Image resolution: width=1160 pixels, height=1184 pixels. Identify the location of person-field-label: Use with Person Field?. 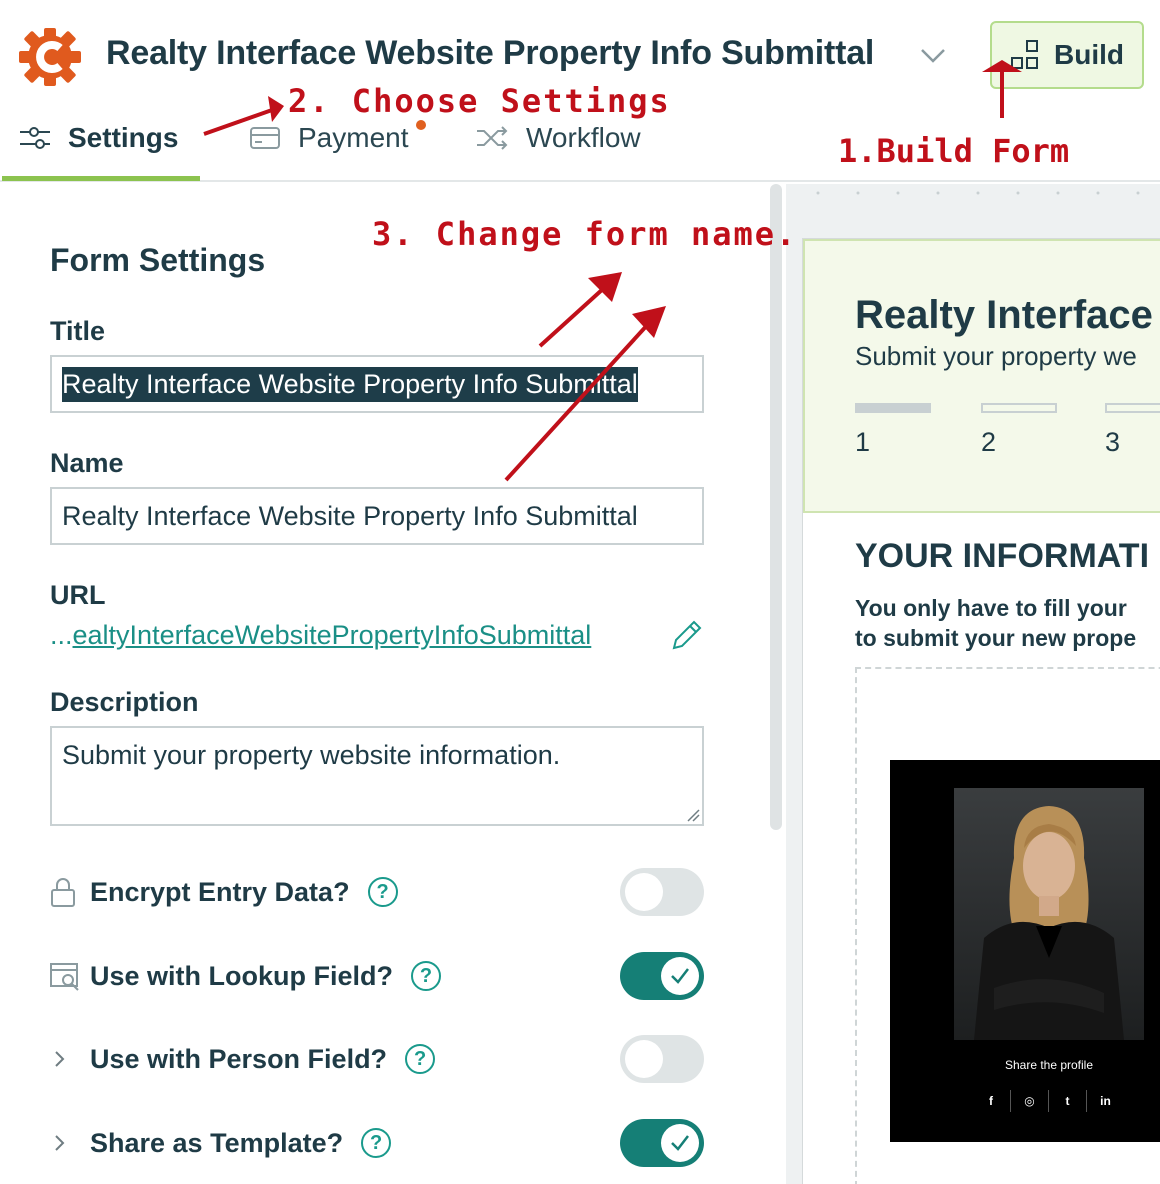
(239, 1058).